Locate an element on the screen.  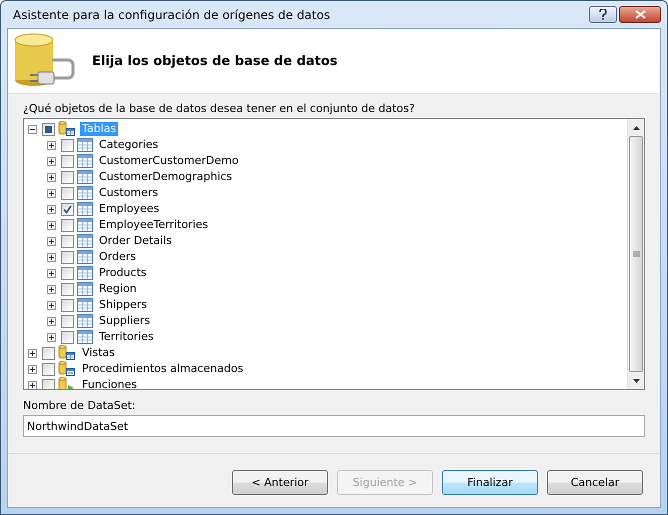
tree-item: Shippers is located at coordinates (123, 305).